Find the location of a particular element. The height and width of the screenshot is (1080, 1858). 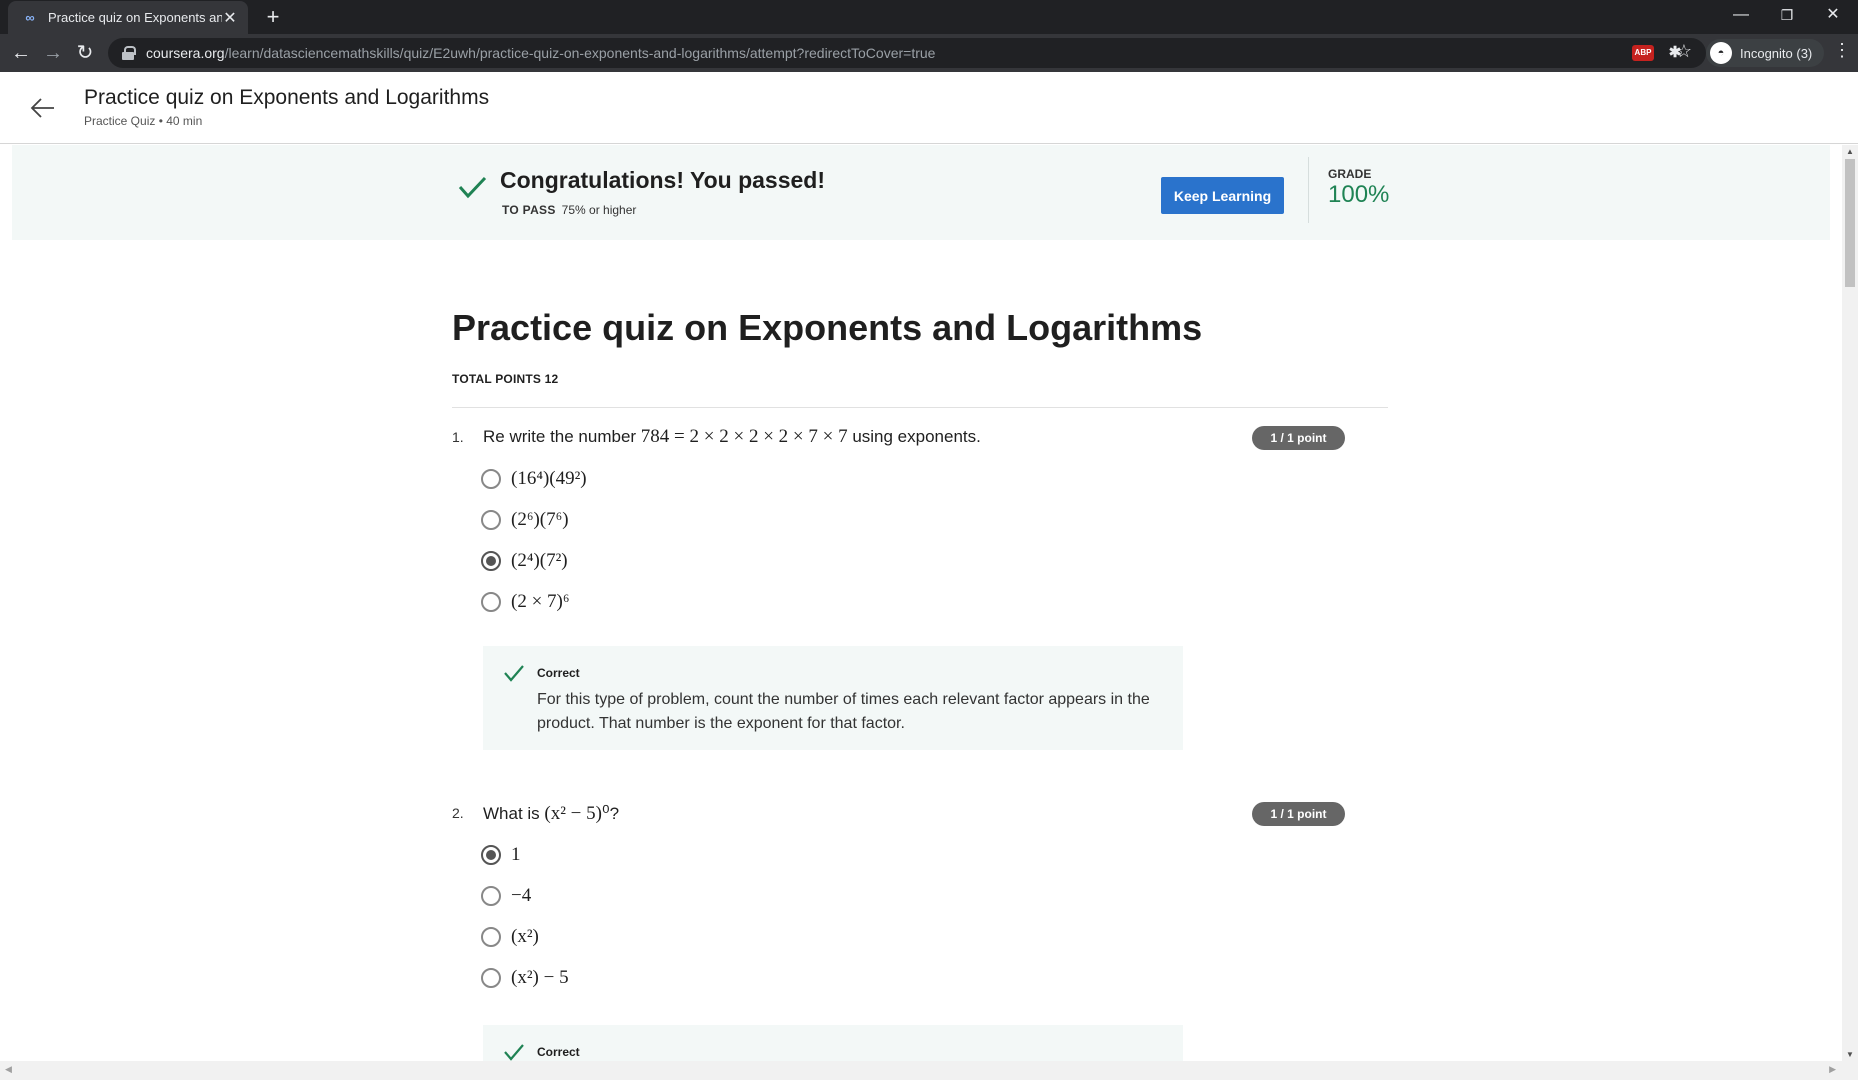

answer-option: (2 × 7)⁶ is located at coordinates (525, 602).